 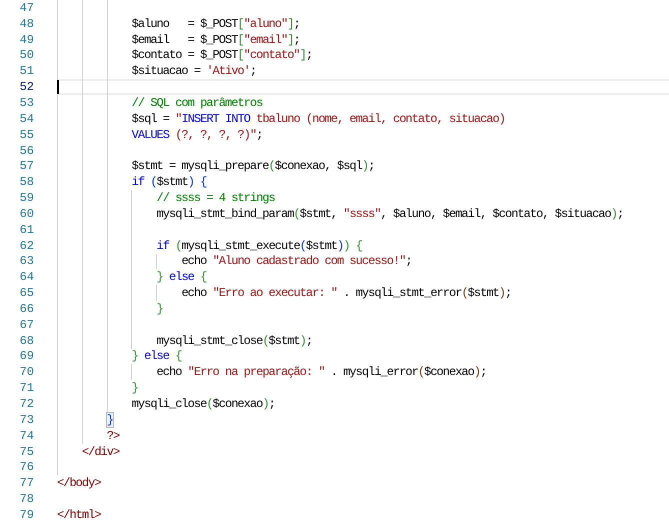 What do you see at coordinates (26, 341) in the screenshot?
I see `line-number: 68` at bounding box center [26, 341].